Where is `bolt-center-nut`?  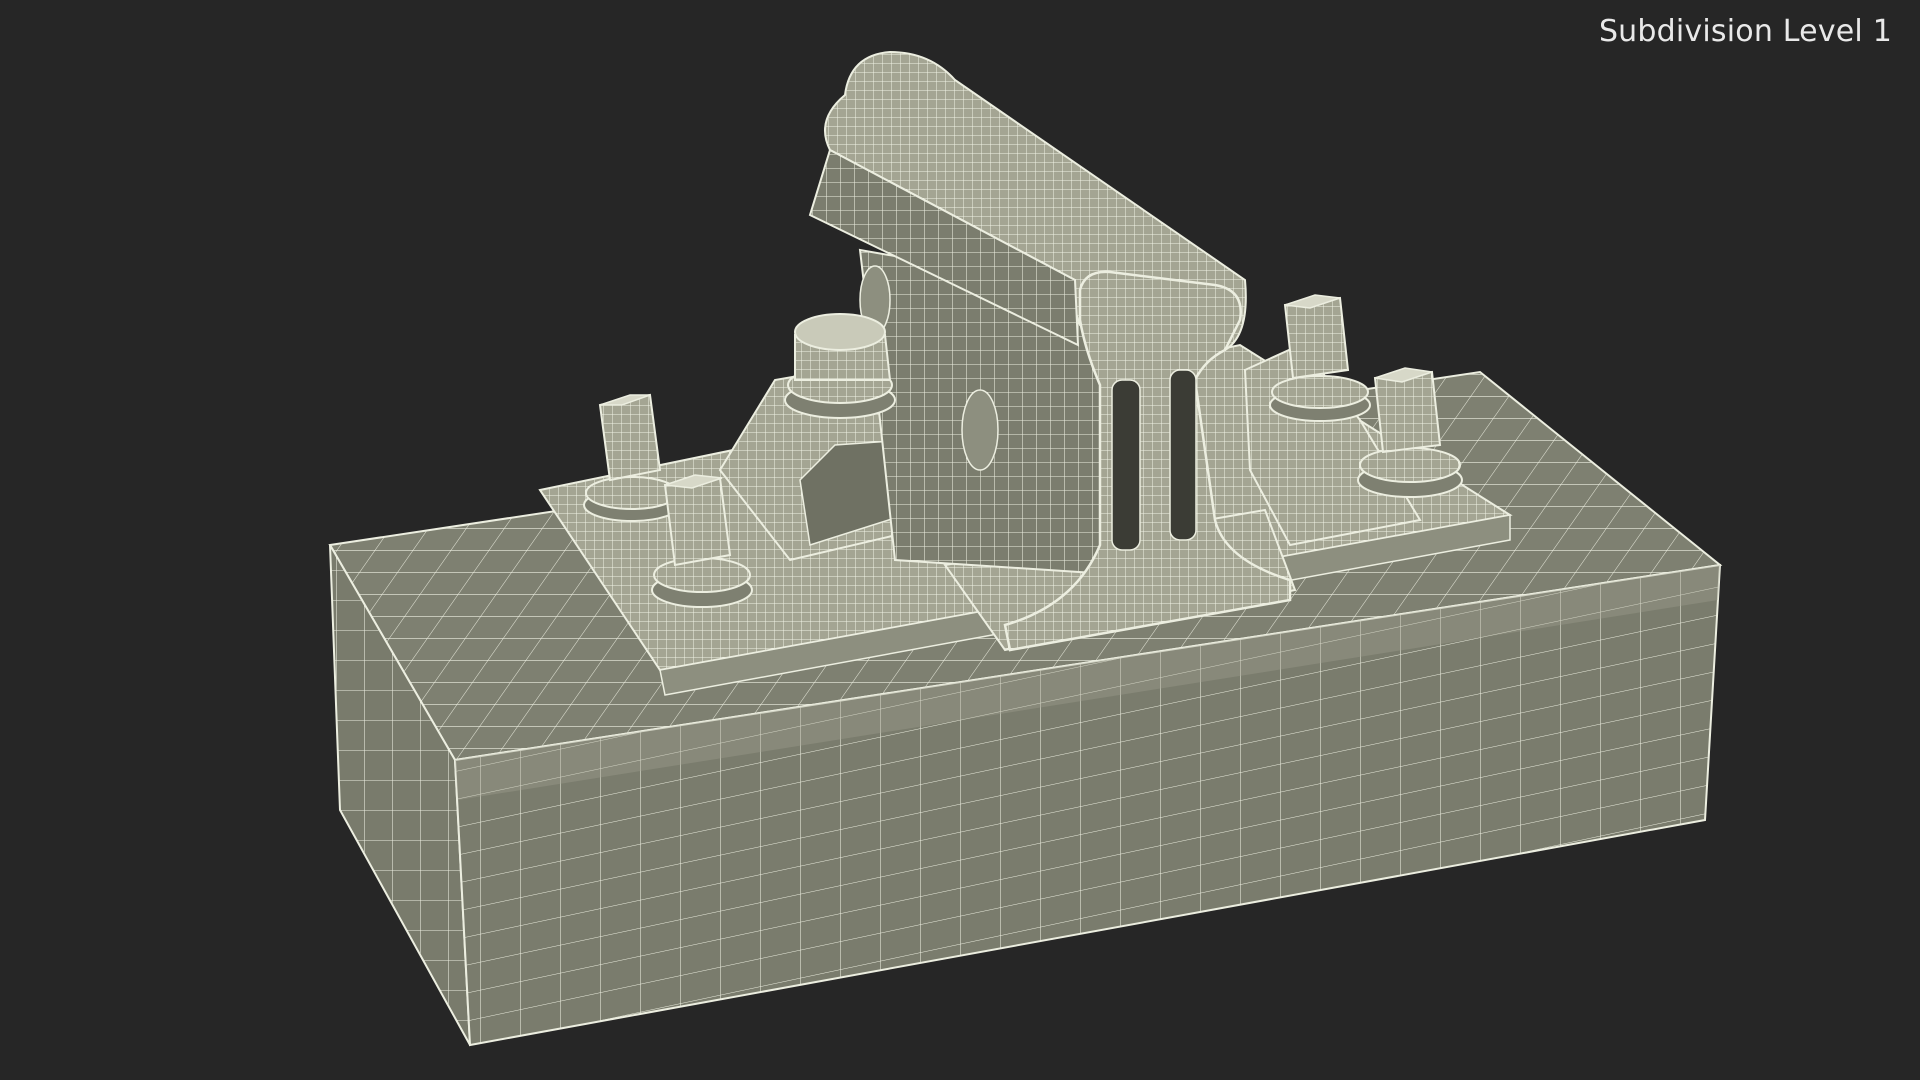
bolt-center-nut is located at coordinates (840, 366).